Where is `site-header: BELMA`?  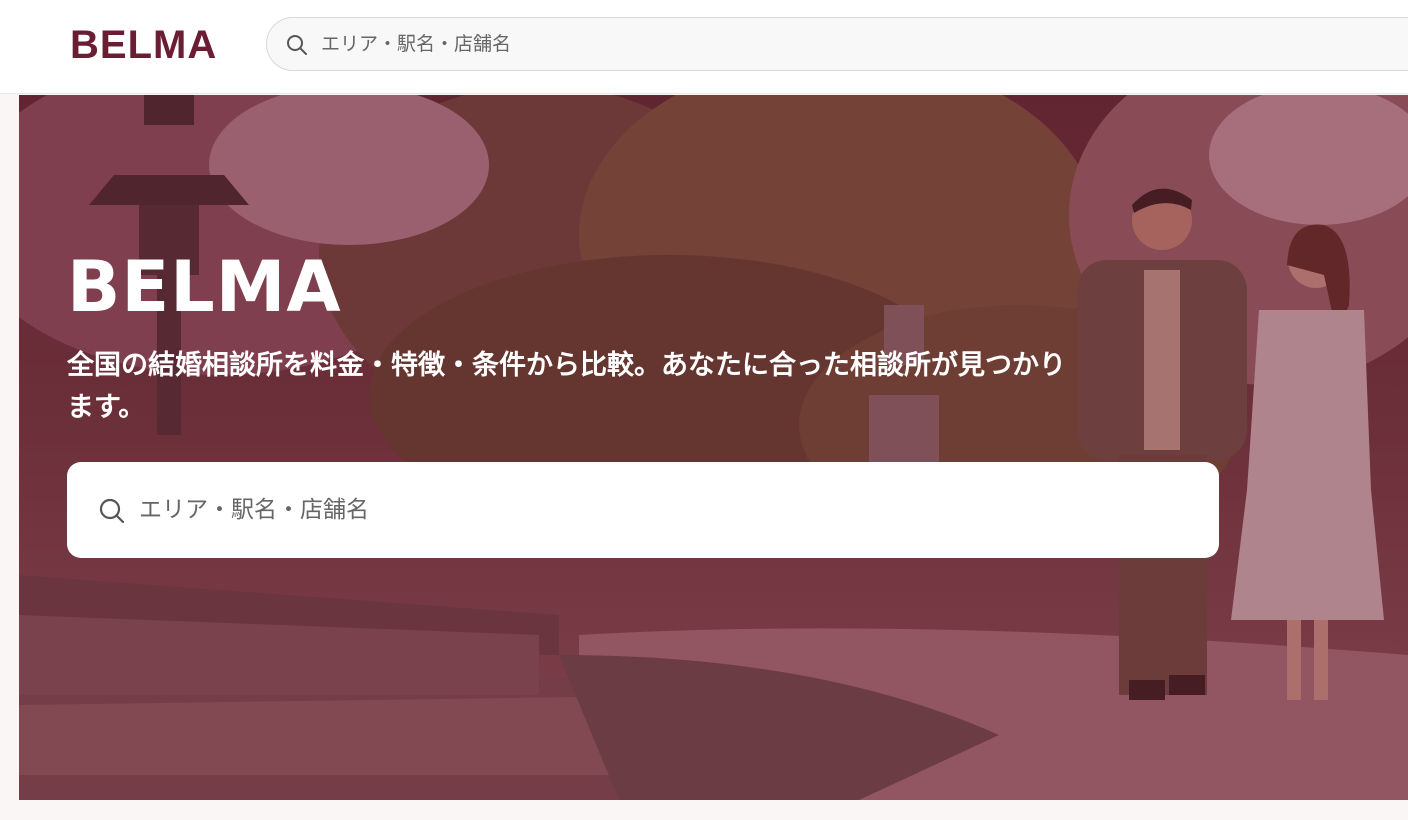
site-header: BELMA is located at coordinates (704, 47).